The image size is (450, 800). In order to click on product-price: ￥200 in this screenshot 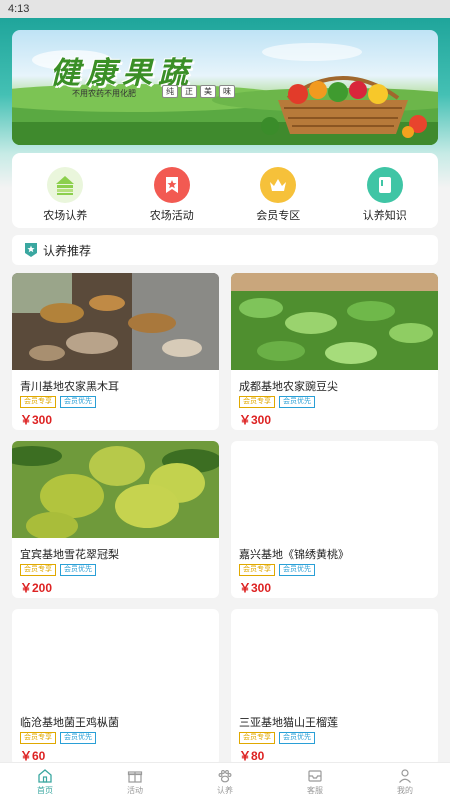, I will do `click(36, 588)`.